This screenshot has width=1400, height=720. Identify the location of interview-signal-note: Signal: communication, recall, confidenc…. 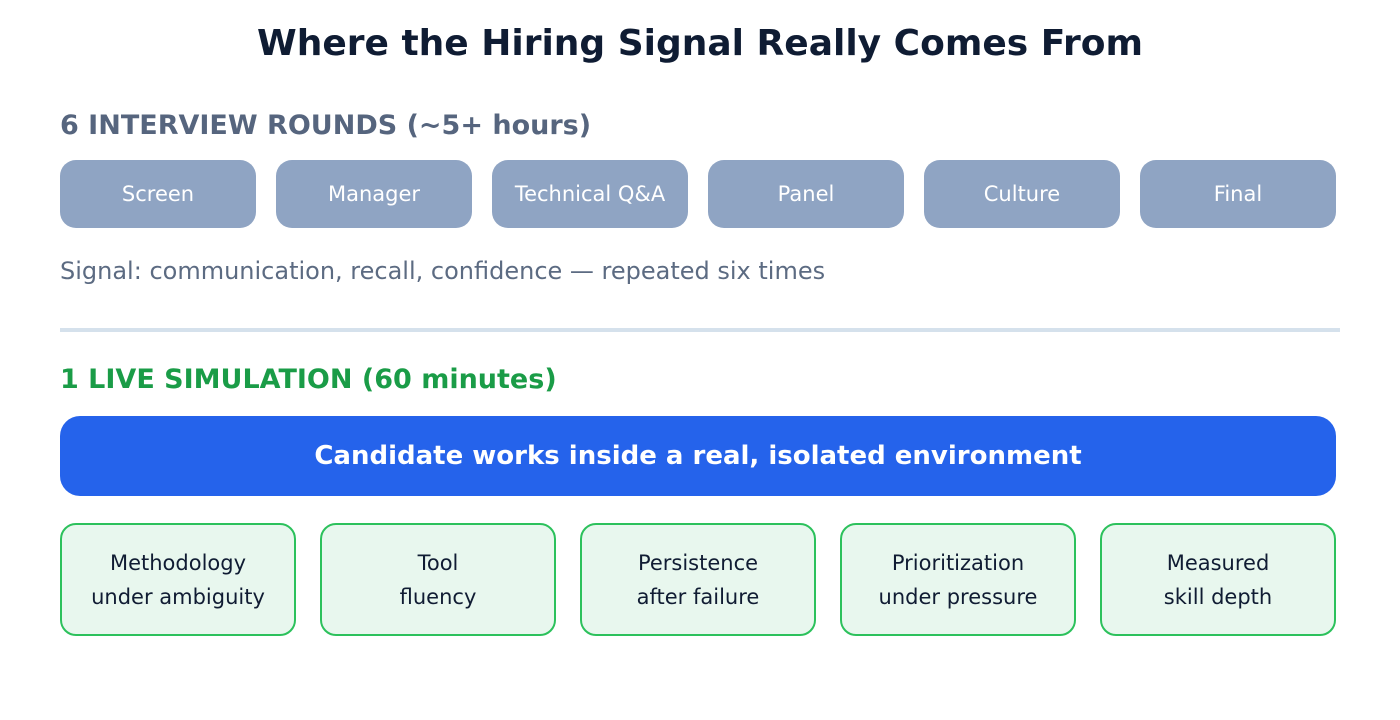
(443, 271).